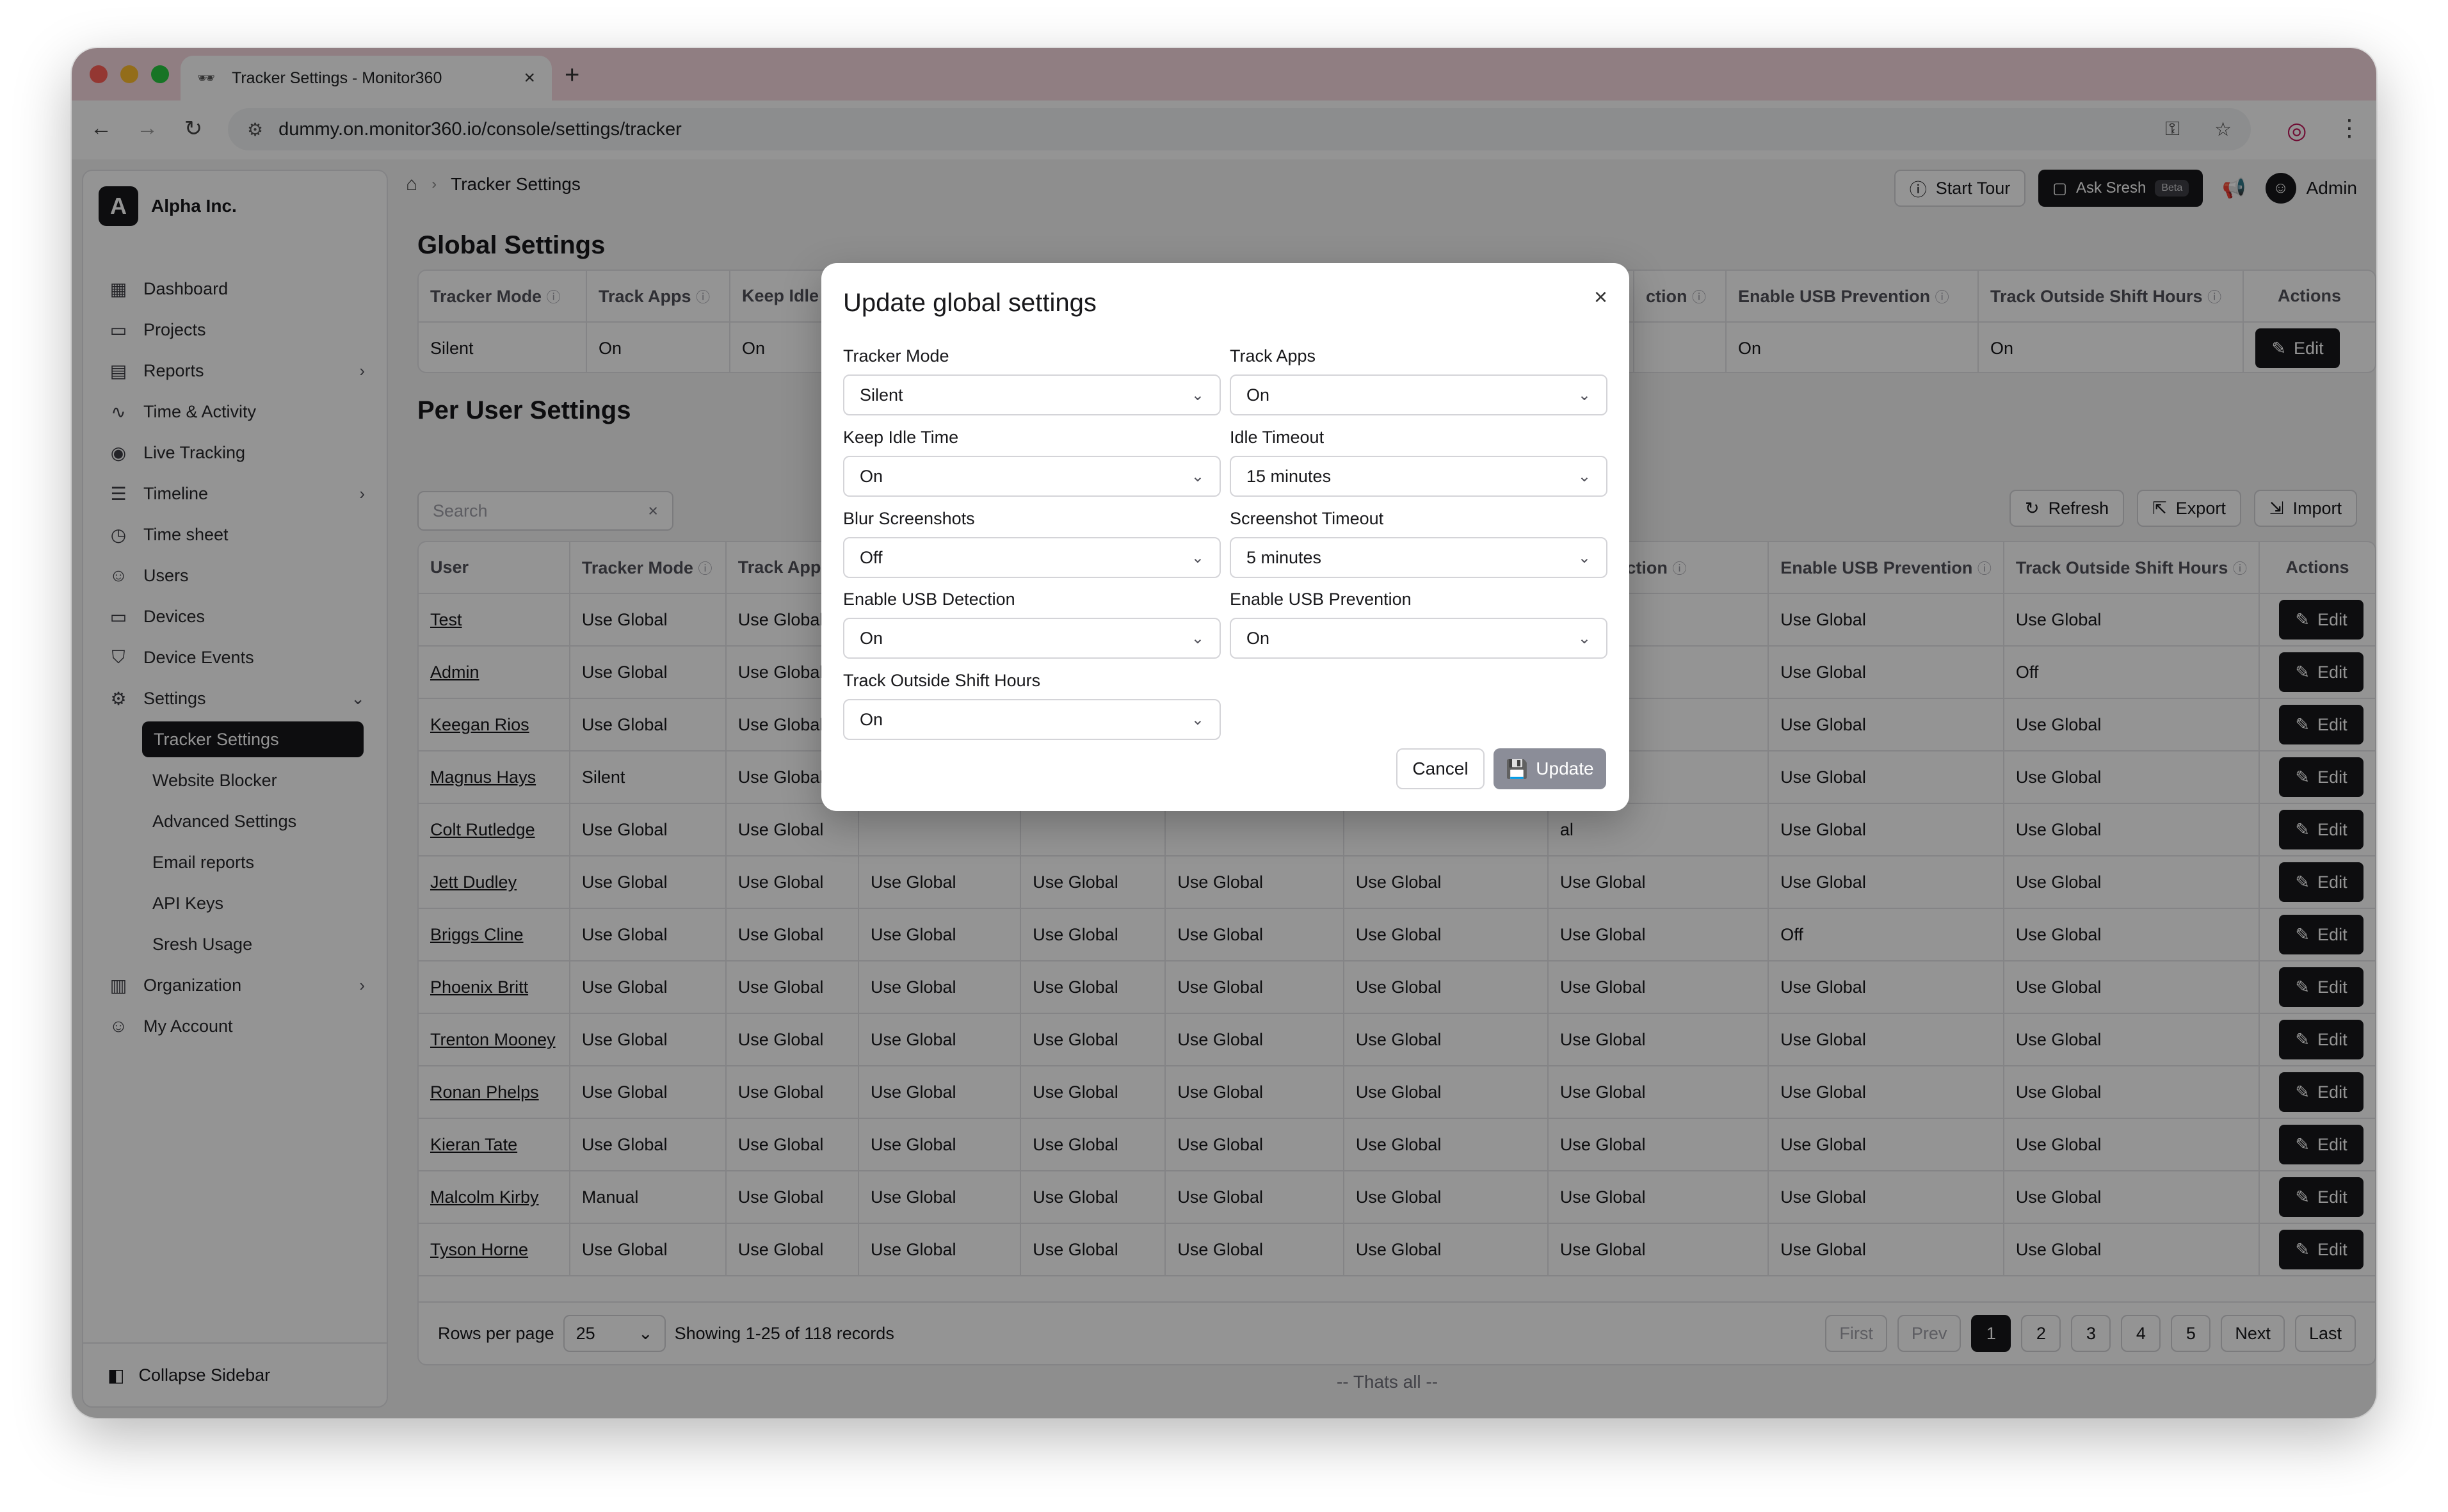 Image resolution: width=2448 pixels, height=1512 pixels. I want to click on close-icon: ×, so click(1600, 297).